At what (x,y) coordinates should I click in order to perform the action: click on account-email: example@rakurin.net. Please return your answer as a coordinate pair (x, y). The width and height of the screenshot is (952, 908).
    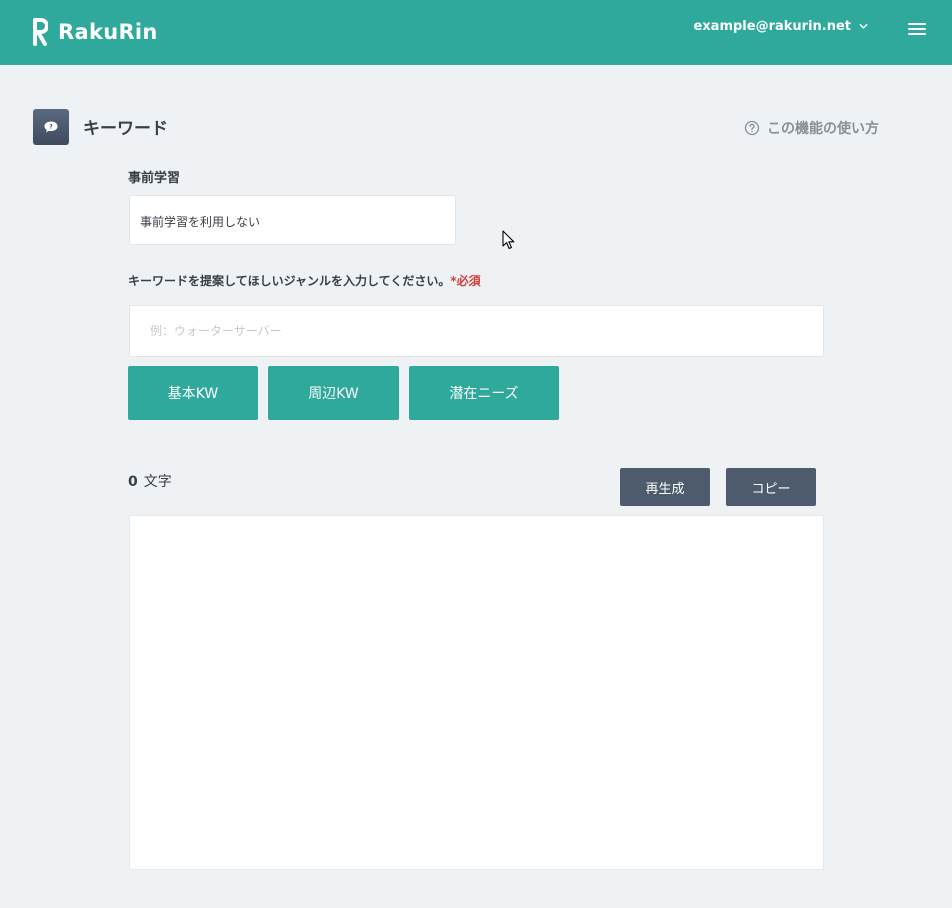
    Looking at the image, I should click on (772, 26).